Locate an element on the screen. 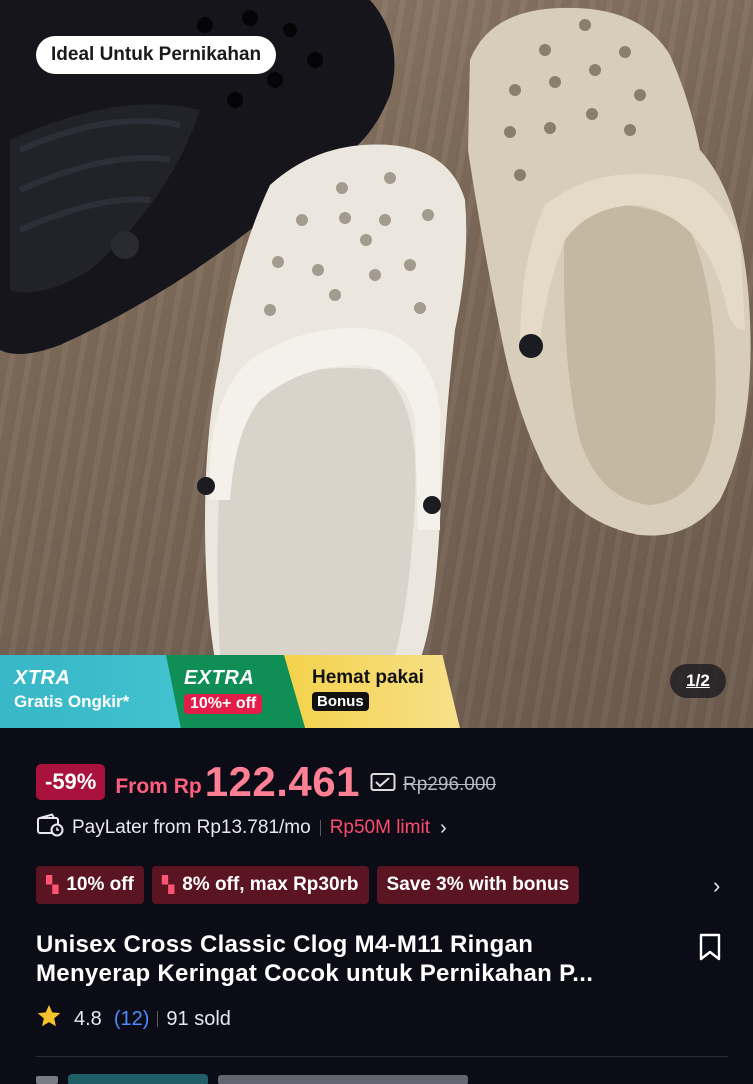 This screenshot has width=753, height=1084. bonus-segment: Hemat pakai Bonus is located at coordinates (372, 691).